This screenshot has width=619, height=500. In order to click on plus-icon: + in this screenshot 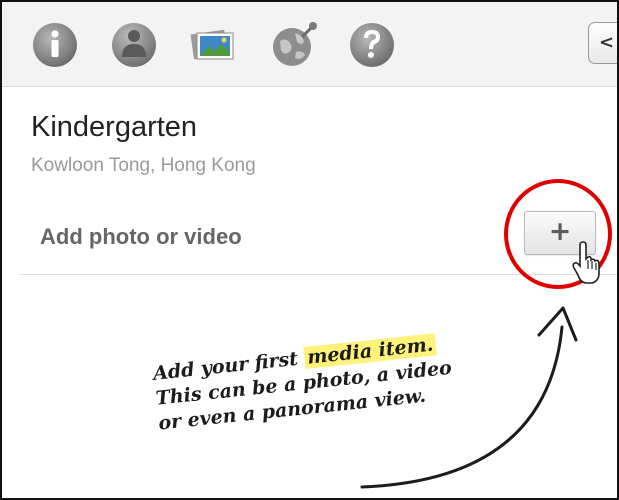, I will do `click(560, 231)`.